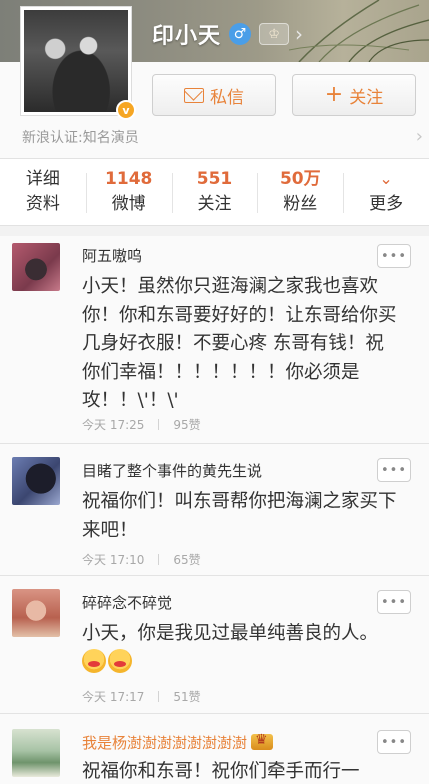  I want to click on commenter-name: 碎碎念不碎觉, so click(127, 602).